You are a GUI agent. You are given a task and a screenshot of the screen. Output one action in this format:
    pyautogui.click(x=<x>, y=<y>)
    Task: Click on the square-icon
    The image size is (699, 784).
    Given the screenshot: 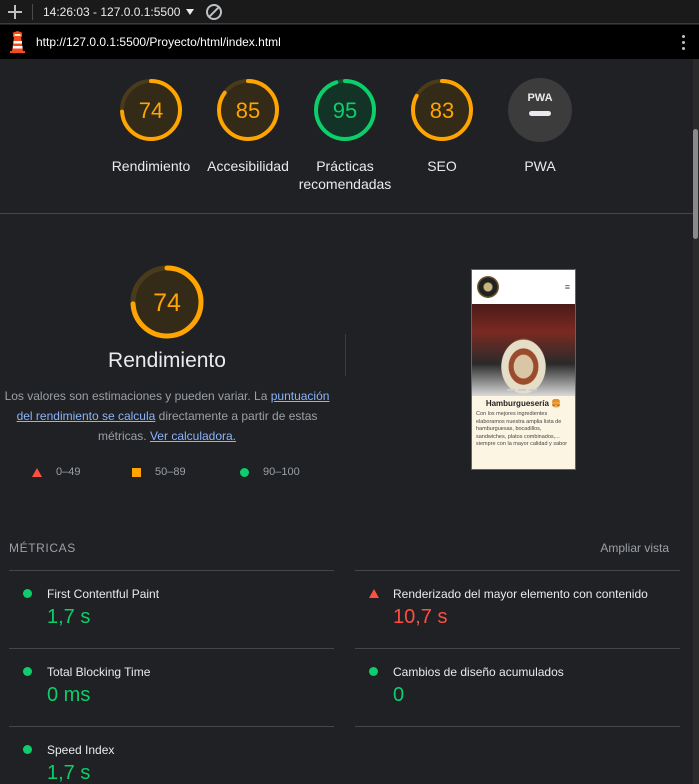 What is the action you would take?
    pyautogui.click(x=136, y=472)
    